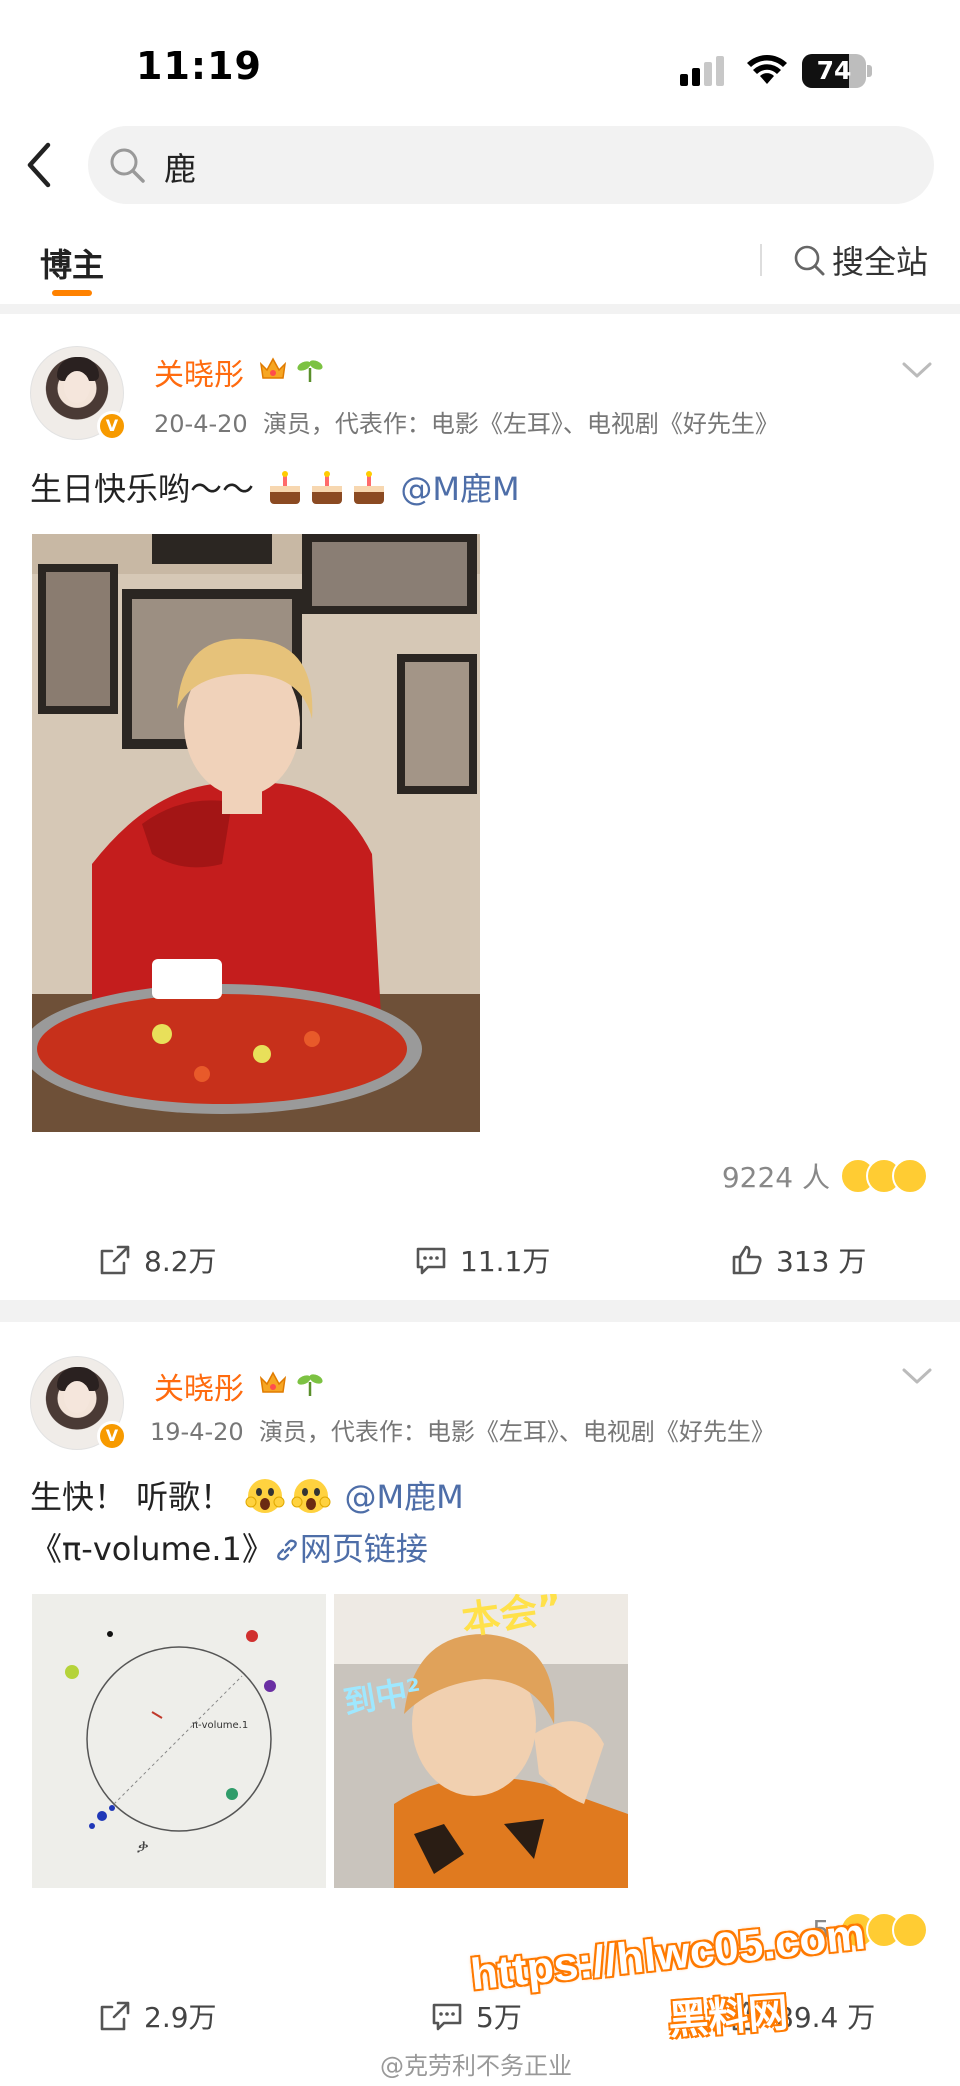  What do you see at coordinates (880, 262) in the screenshot?
I see `search-all-label: 搜全站` at bounding box center [880, 262].